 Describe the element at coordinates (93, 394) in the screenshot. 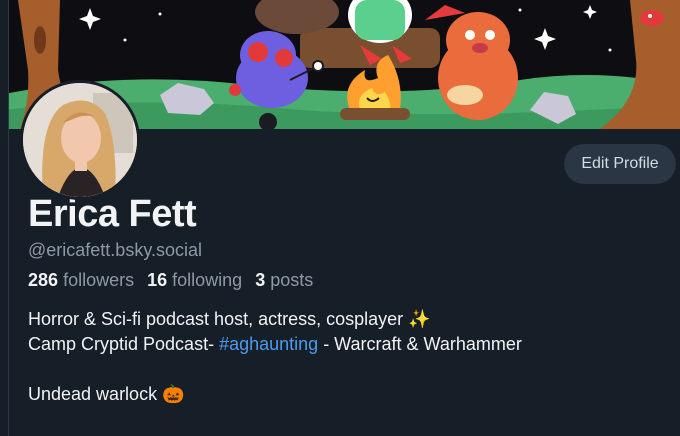

I see `bio-line-3-text: Undead warlock` at that location.